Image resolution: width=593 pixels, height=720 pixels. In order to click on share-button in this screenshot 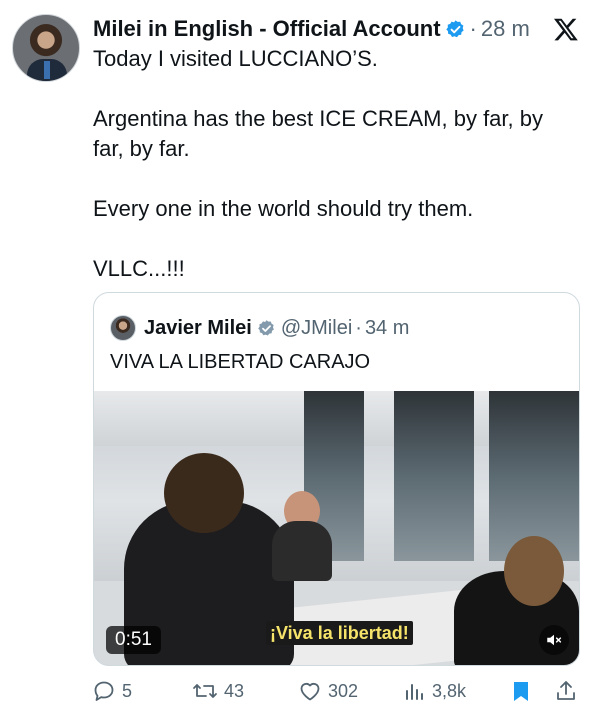, I will do `click(569, 691)`.